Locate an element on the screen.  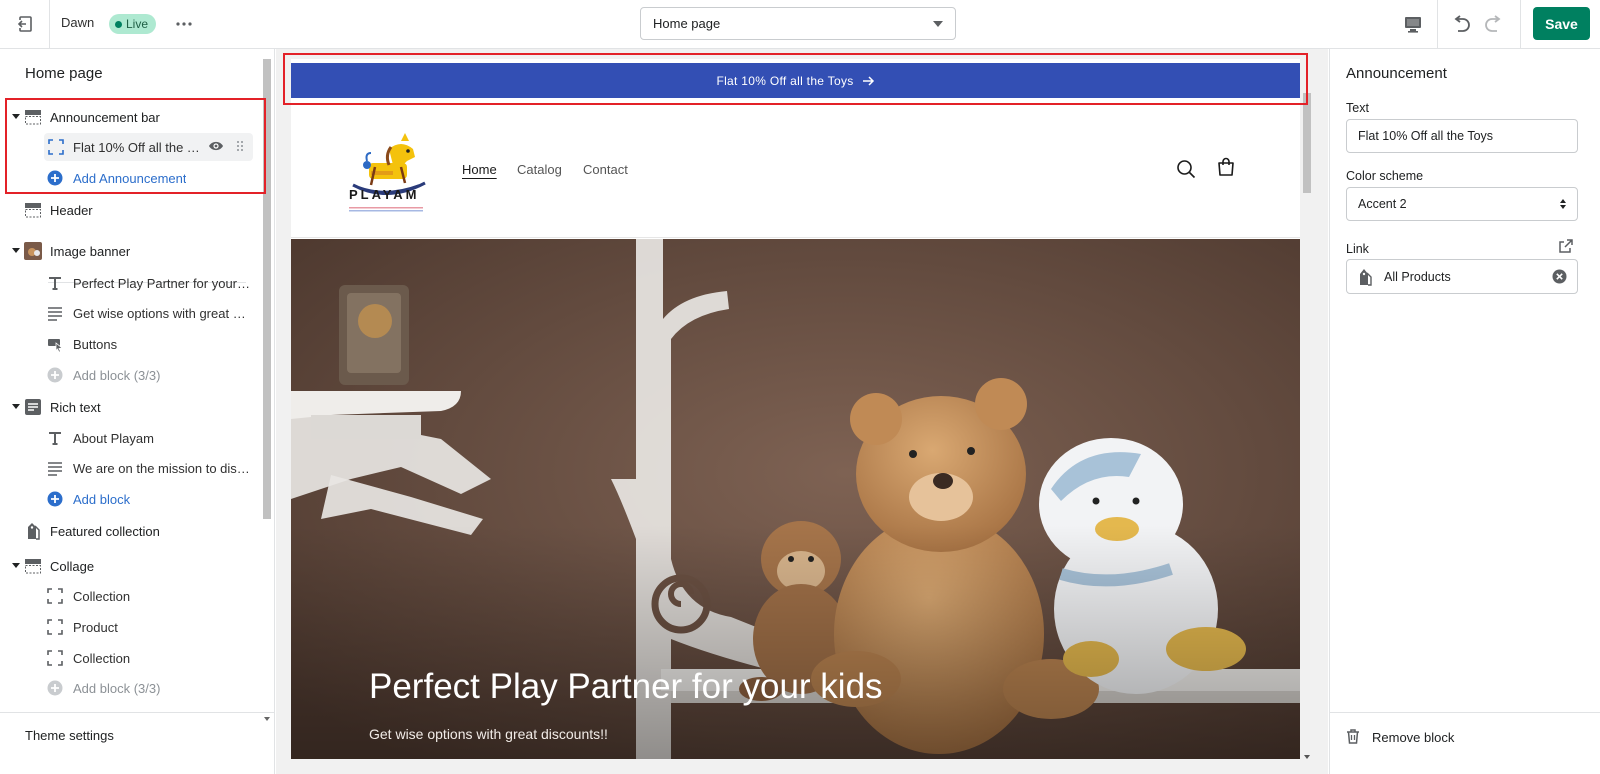
block-label: Product is located at coordinates (95, 627).